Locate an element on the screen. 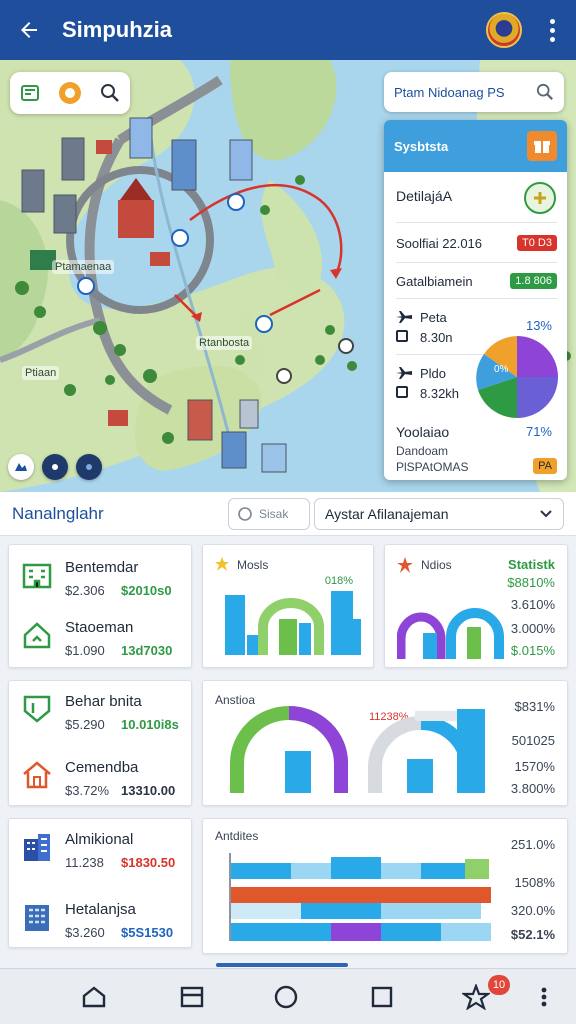 This screenshot has width=576, height=1024. chart-pct: 3.000% is located at coordinates (532, 628).